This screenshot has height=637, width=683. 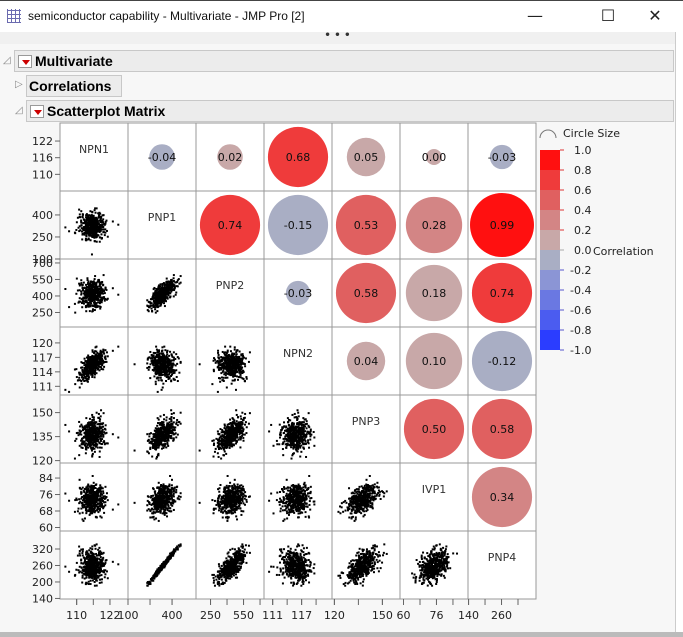 What do you see at coordinates (210, 615) in the screenshot?
I see `x-tick-label: 250` at bounding box center [210, 615].